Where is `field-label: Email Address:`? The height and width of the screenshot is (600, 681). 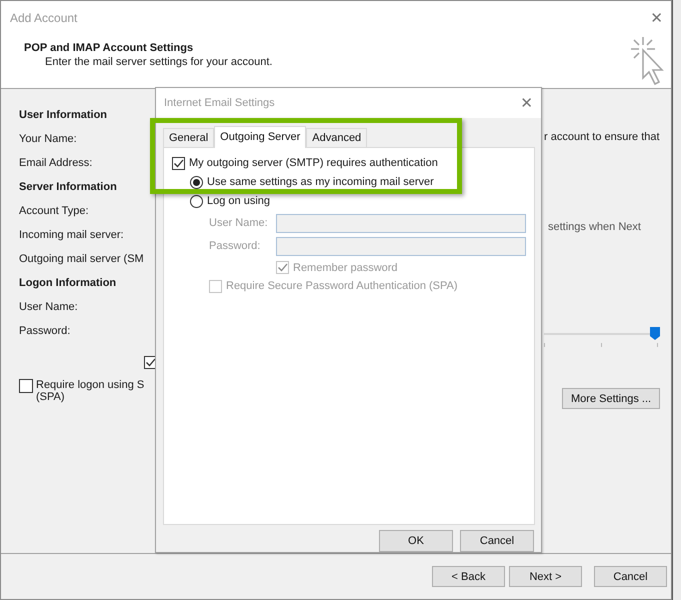
field-label: Email Address: is located at coordinates (55, 164).